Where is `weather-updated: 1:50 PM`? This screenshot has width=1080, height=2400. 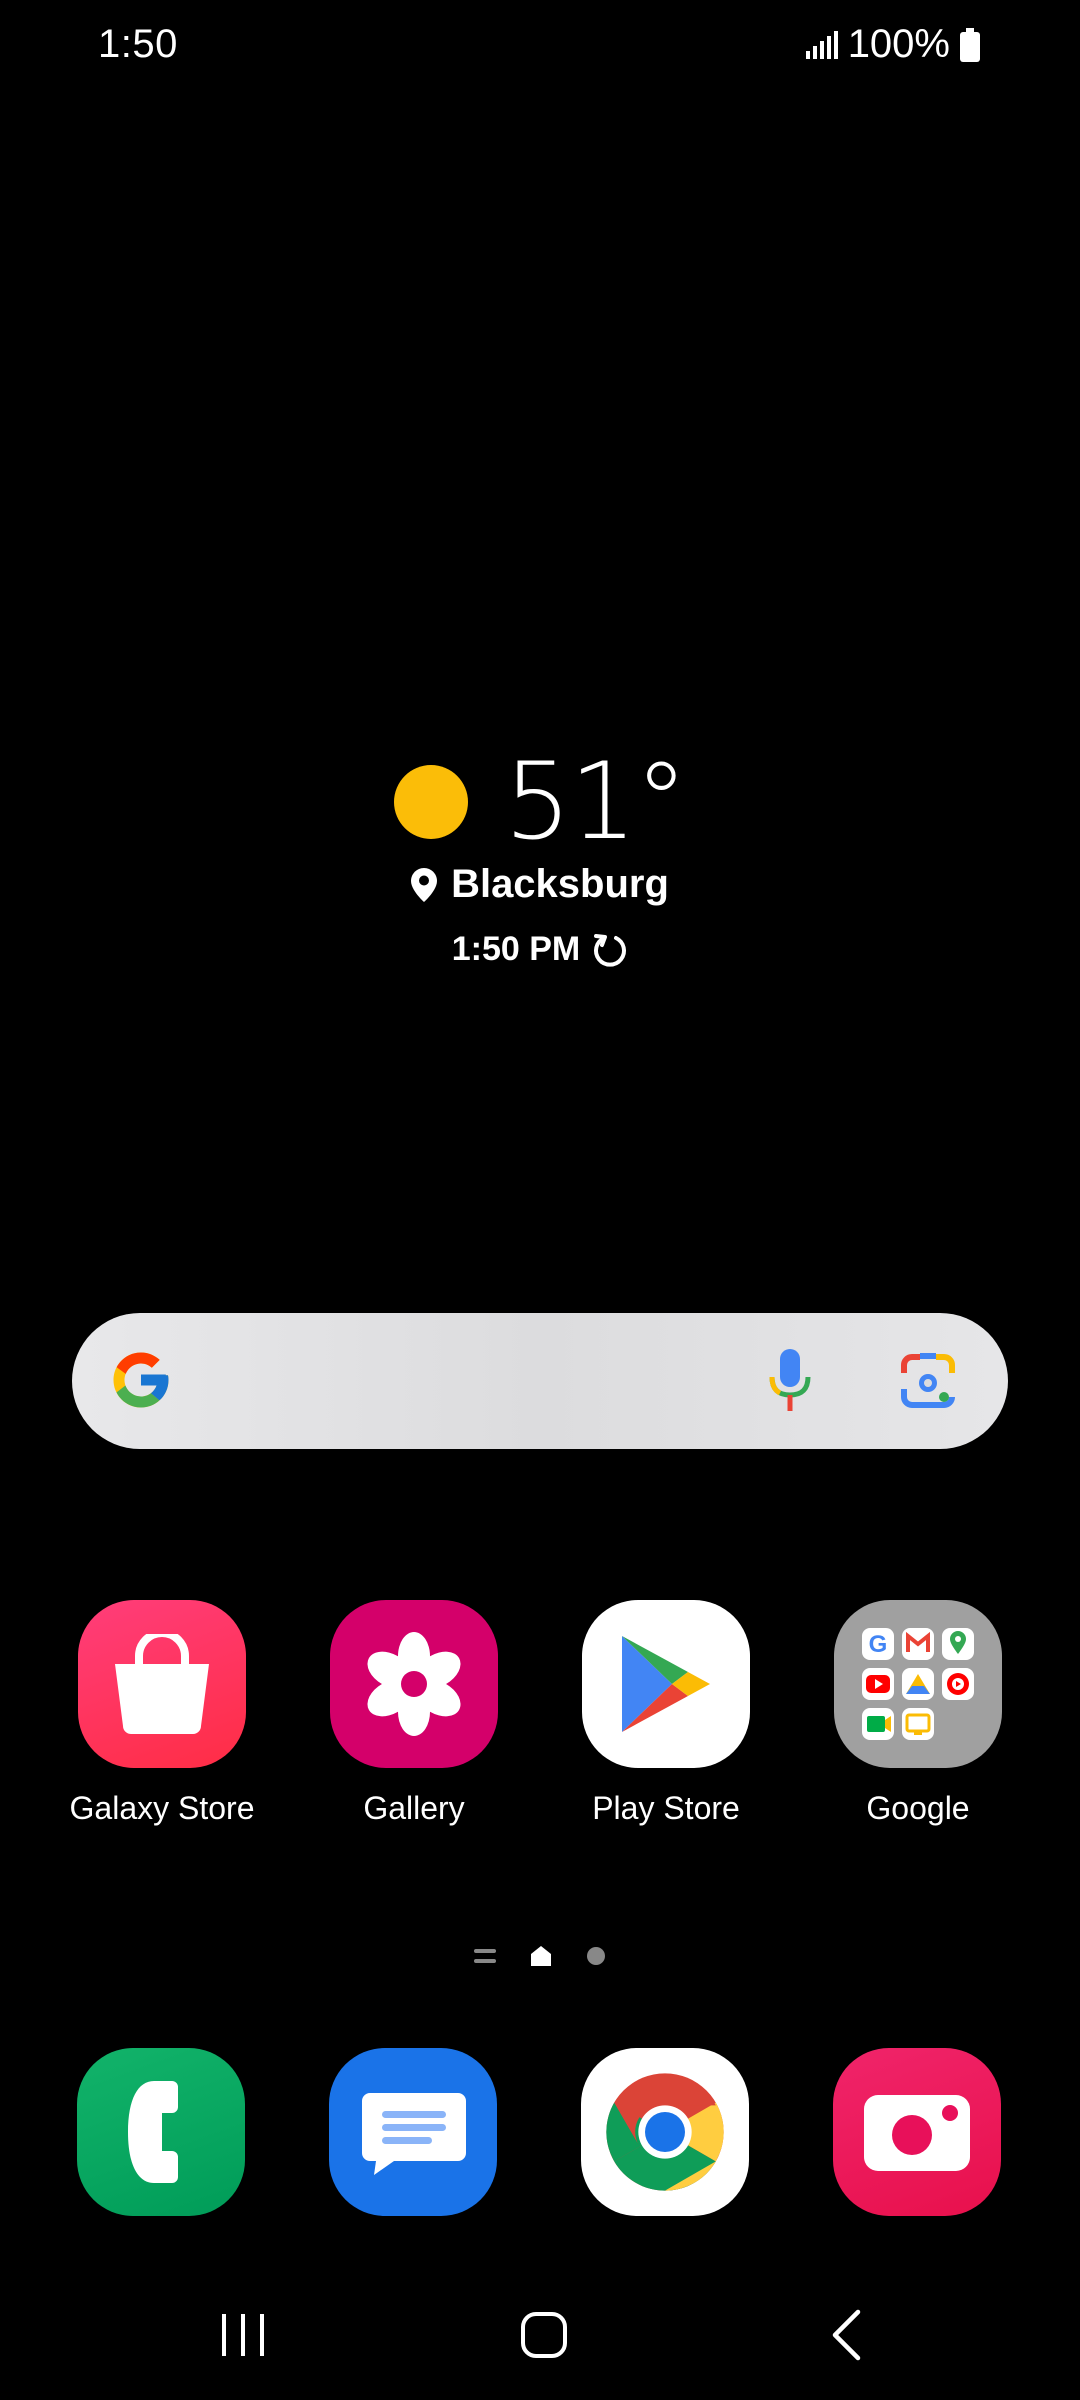 weather-updated: 1:50 PM is located at coordinates (540, 949).